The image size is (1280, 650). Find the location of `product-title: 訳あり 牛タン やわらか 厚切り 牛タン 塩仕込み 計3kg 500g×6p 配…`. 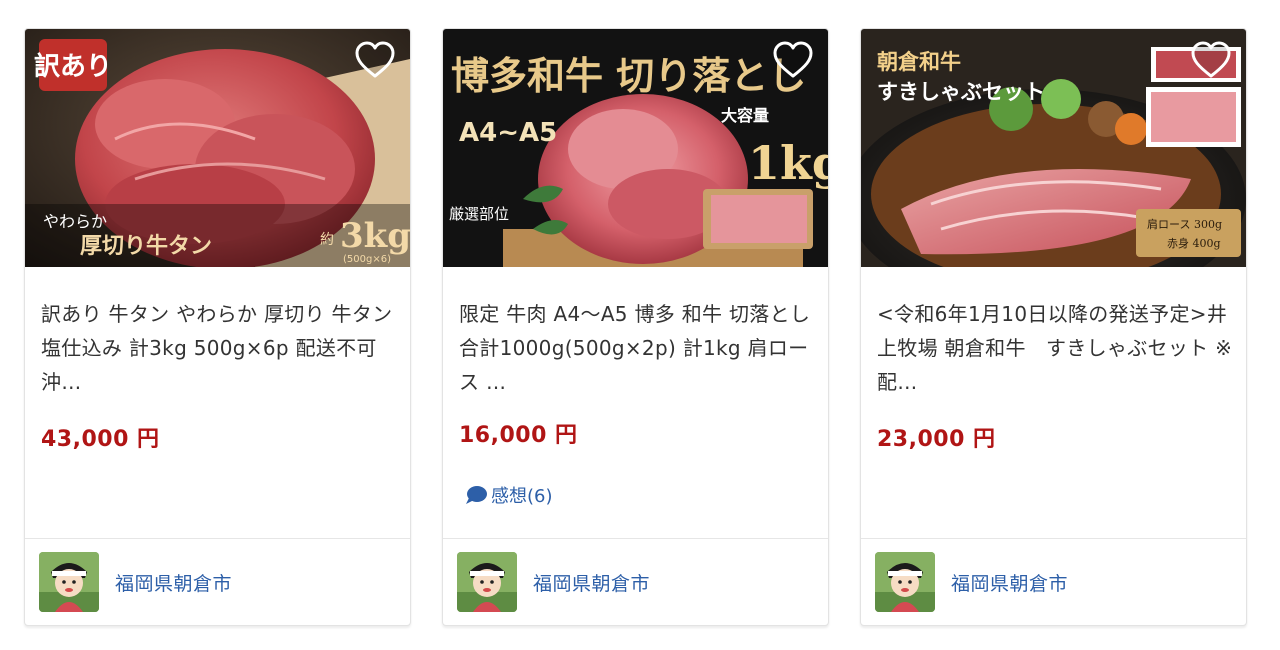

product-title: 訳あり 牛タン やわらか 厚切り 牛タン 塩仕込み 計3kg 500g×6p 配… is located at coordinates (221, 348).